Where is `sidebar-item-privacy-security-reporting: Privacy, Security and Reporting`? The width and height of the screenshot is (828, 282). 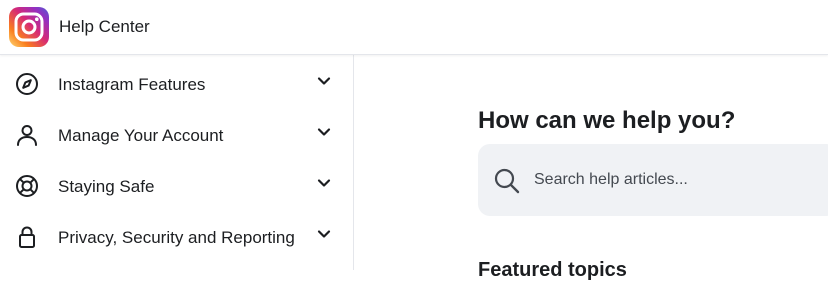
sidebar-item-privacy-security-reporting: Privacy, Security and Reporting is located at coordinates (176, 237).